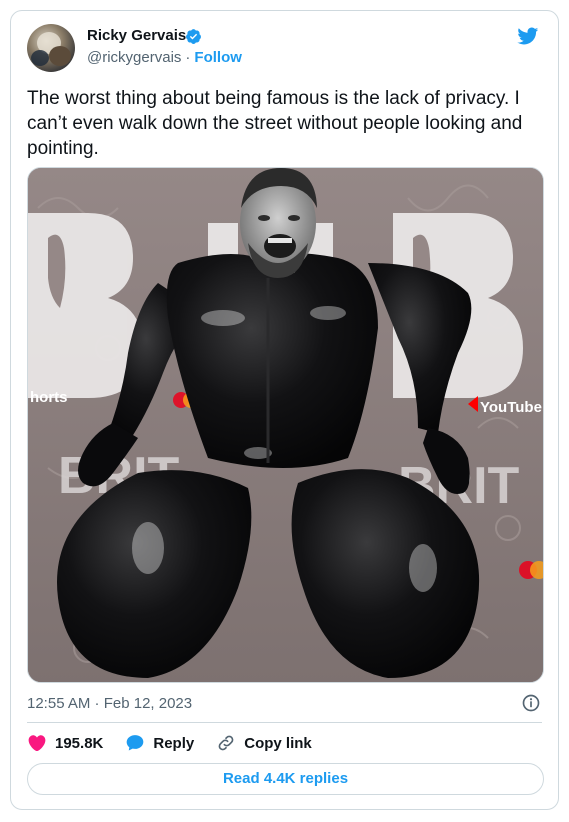 The height and width of the screenshot is (822, 569). What do you see at coordinates (278, 743) in the screenshot?
I see `copy-link-label: Copy link` at bounding box center [278, 743].